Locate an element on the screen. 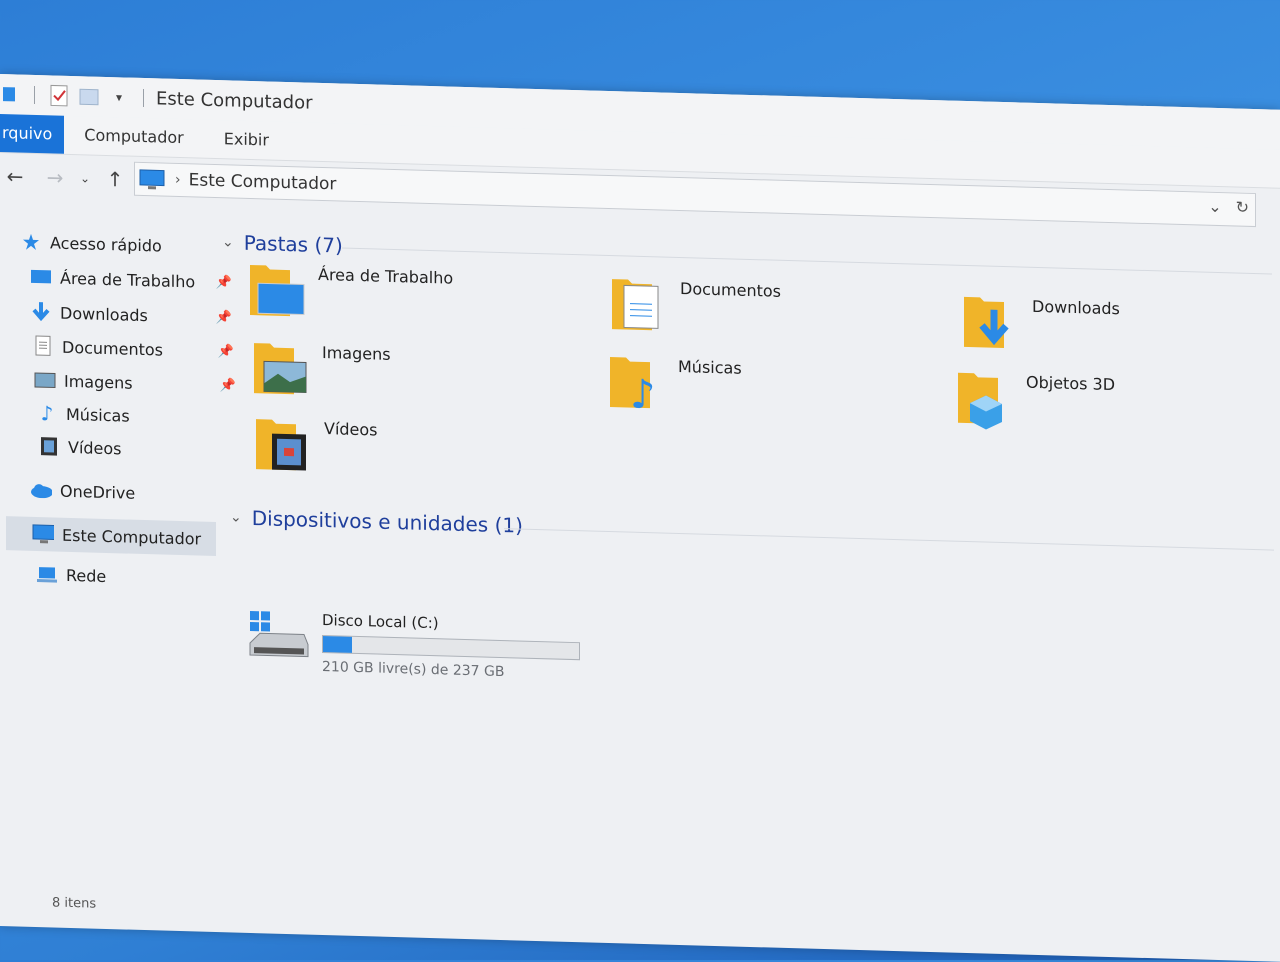  up-arrow-icon: ↑ is located at coordinates (115, 179).